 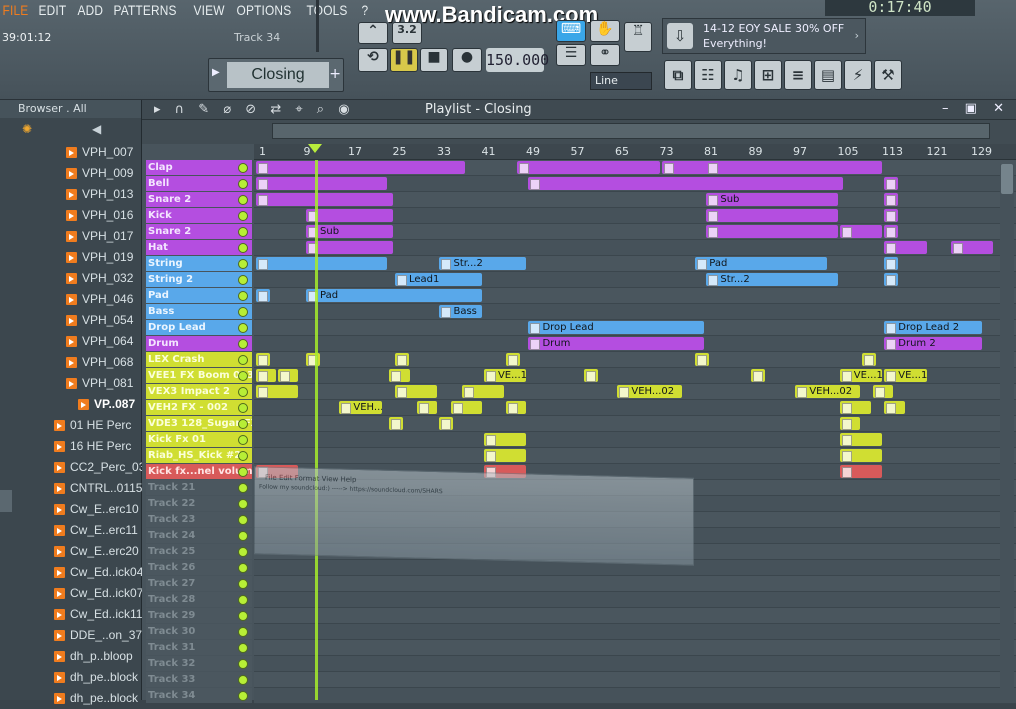 I want to click on wait-icon: ✋, so click(x=605, y=31).